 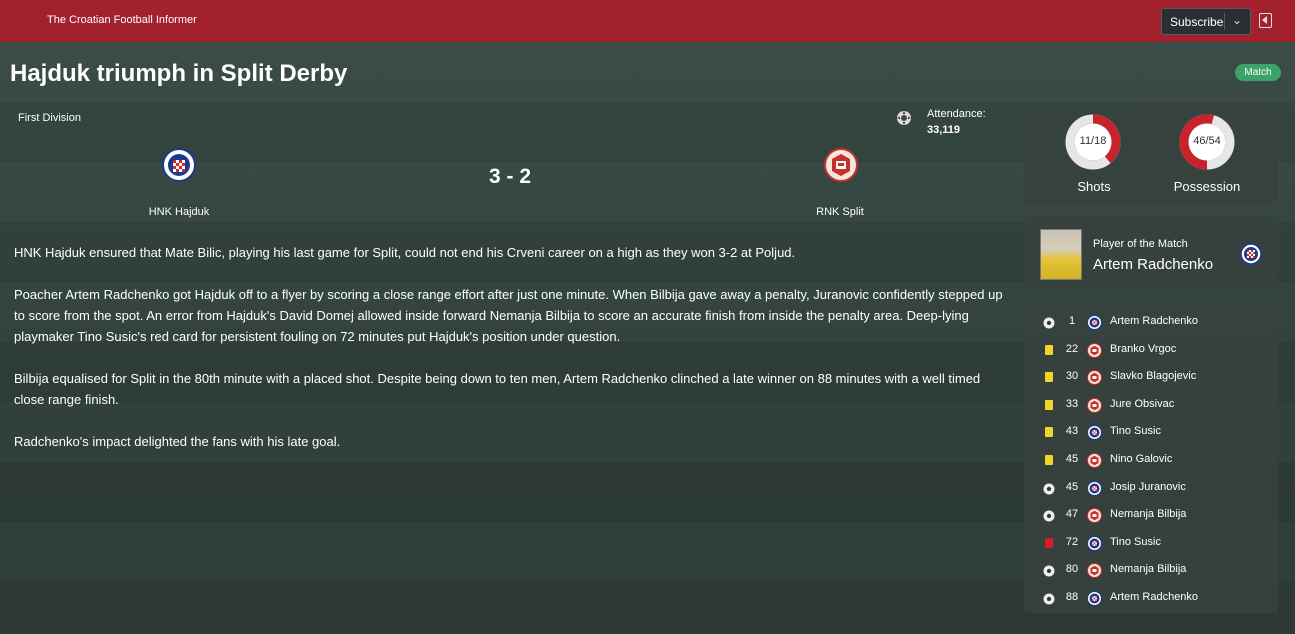 I want to click on player-of-the-match-panel: Player of the Match Artem Radchenko, so click(x=1151, y=253).